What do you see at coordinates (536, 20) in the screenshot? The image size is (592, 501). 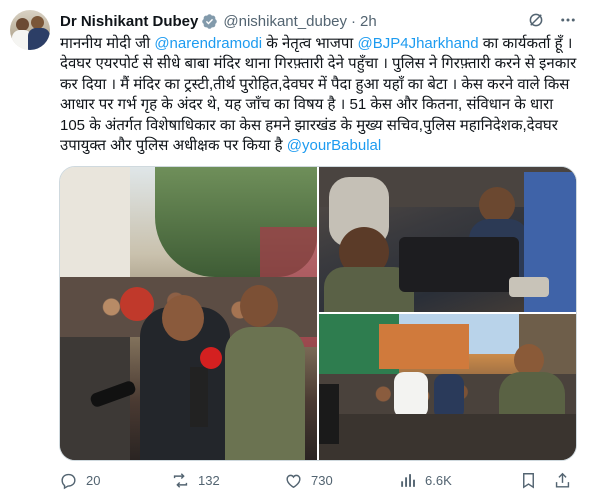 I see `grok-icon` at bounding box center [536, 20].